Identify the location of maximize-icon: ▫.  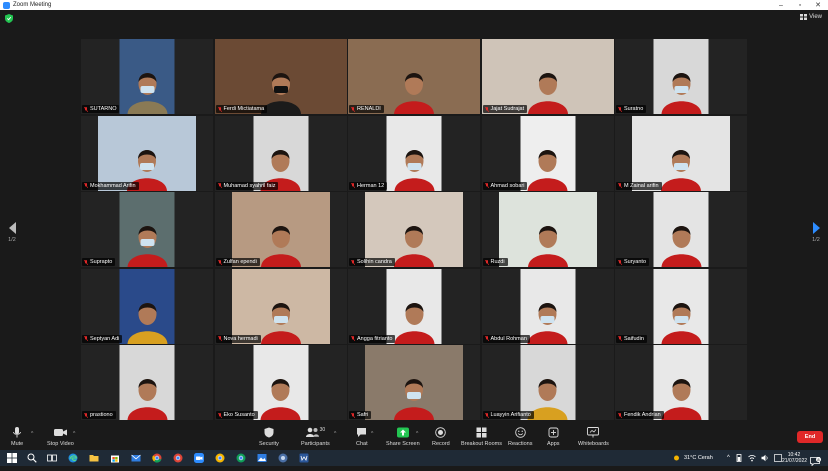
(800, 5).